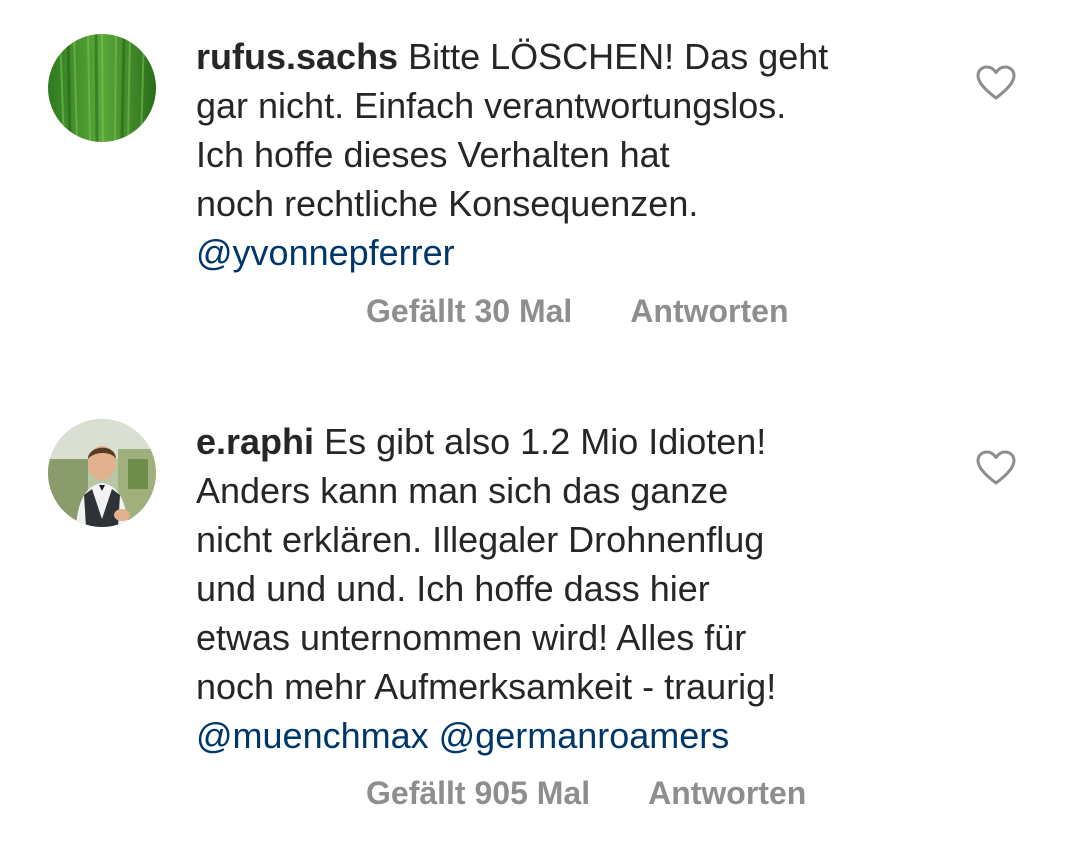 This screenshot has height=844, width=1080. What do you see at coordinates (566, 252) in the screenshot?
I see `mention-link: @yvonnepferrer` at bounding box center [566, 252].